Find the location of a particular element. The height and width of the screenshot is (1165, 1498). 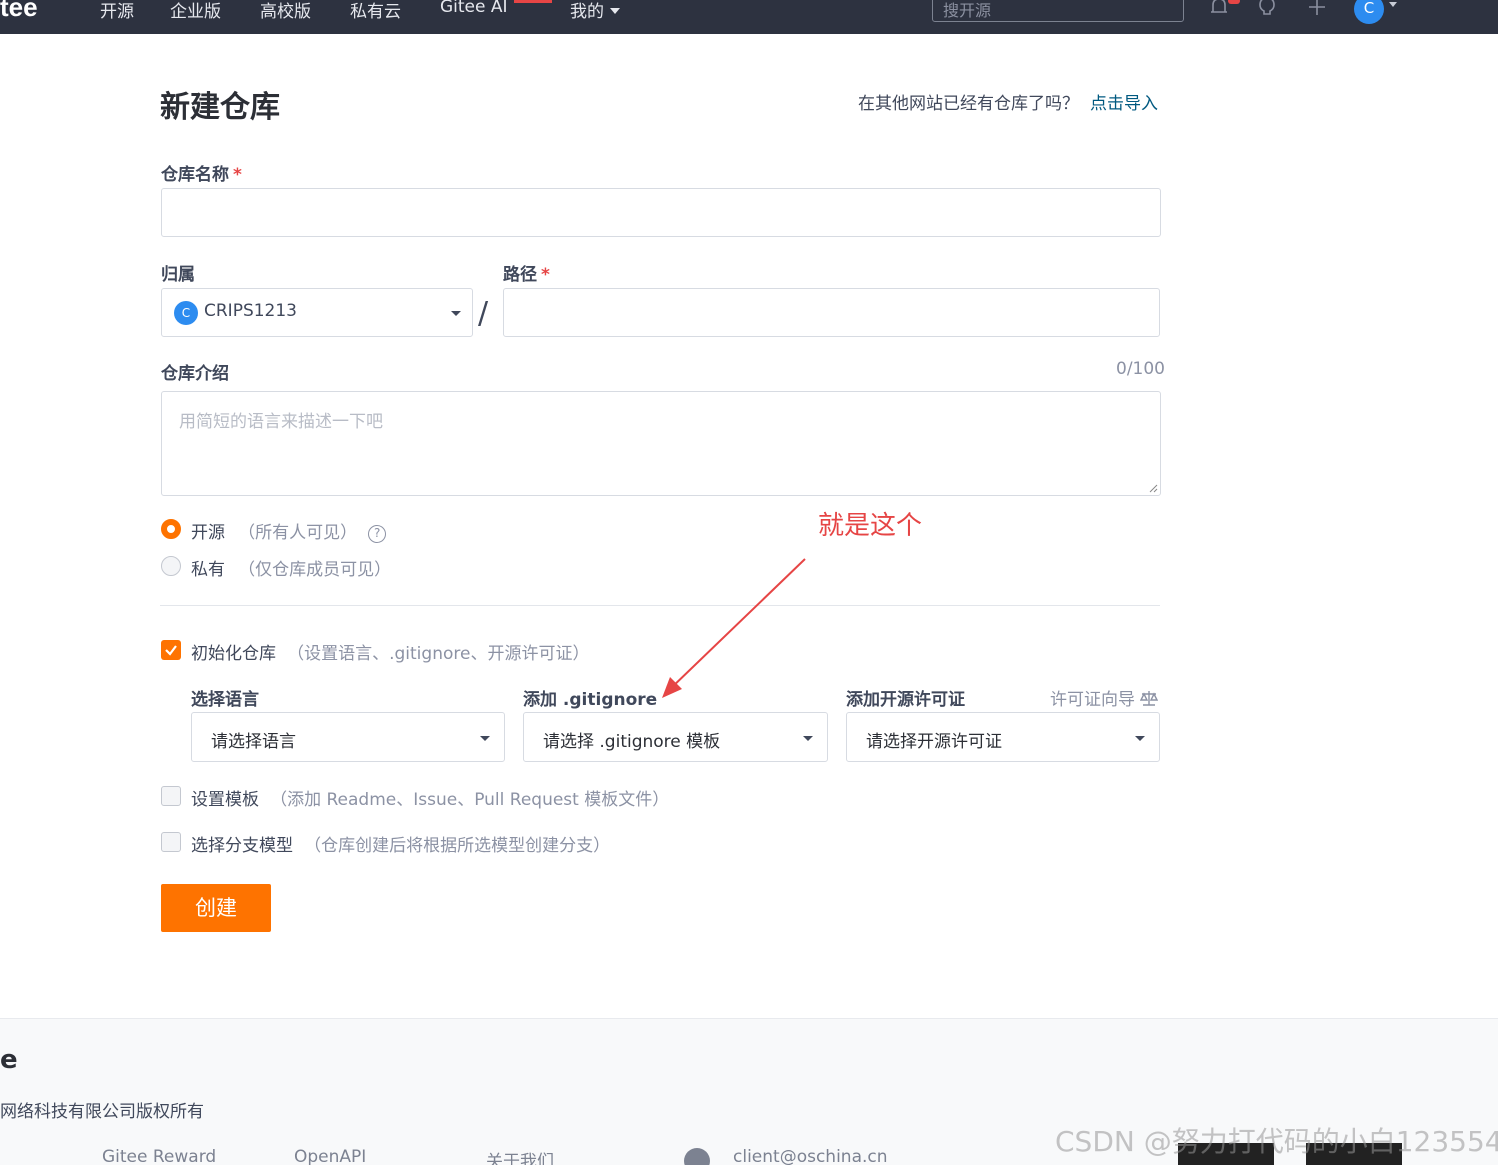

nav-enterprise: 企业版 is located at coordinates (195, 11).